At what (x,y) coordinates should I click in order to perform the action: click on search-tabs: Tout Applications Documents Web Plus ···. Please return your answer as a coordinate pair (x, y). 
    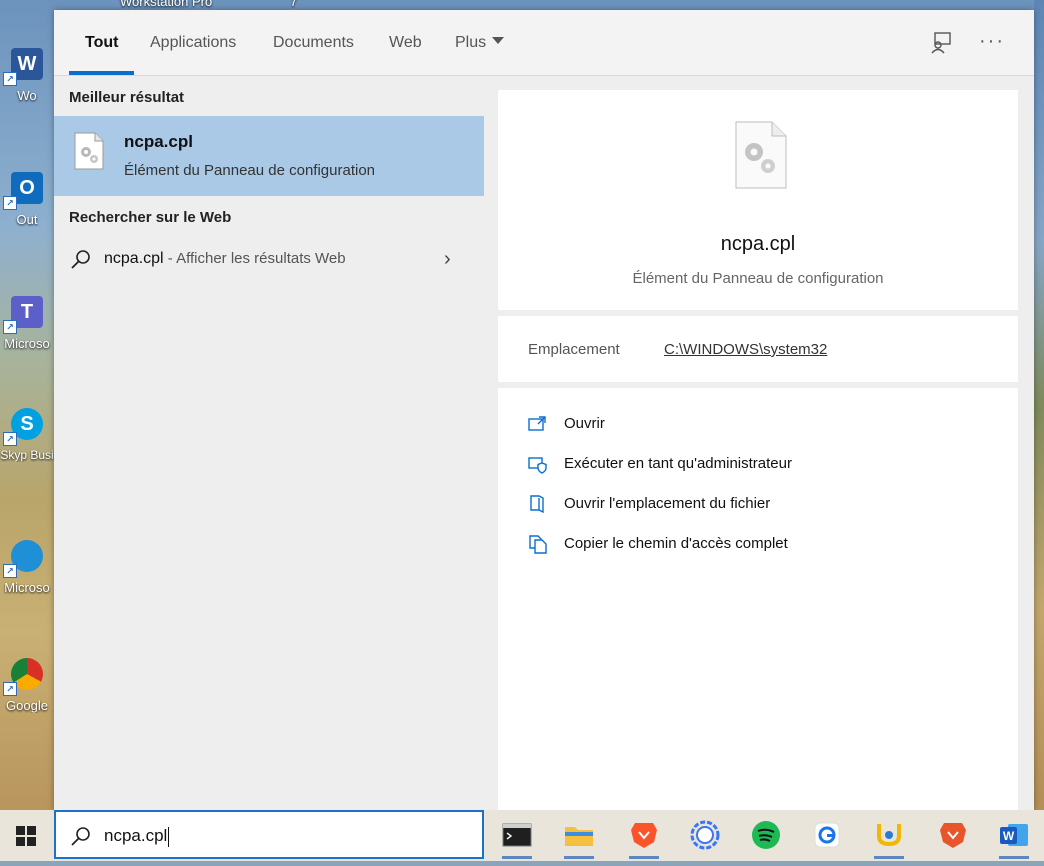
    Looking at the image, I should click on (544, 43).